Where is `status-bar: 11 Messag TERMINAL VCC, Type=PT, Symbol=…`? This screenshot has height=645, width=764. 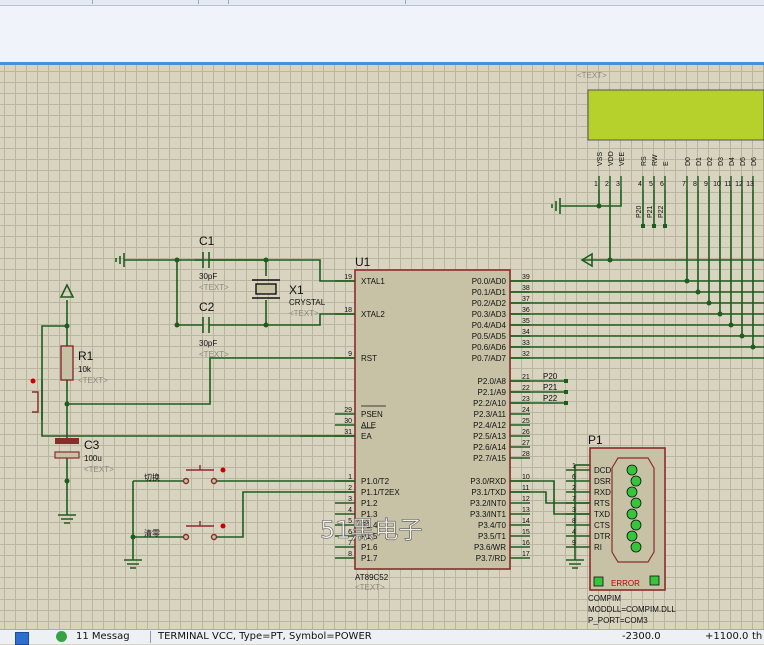
status-bar: 11 Messag TERMINAL VCC, Type=PT, Symbol=… is located at coordinates (382, 637).